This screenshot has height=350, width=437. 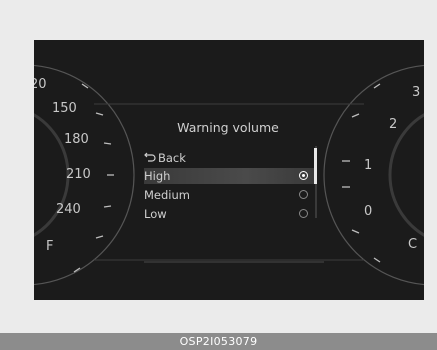 I want to click on left-gauge-label-210: 210, so click(x=78, y=174).